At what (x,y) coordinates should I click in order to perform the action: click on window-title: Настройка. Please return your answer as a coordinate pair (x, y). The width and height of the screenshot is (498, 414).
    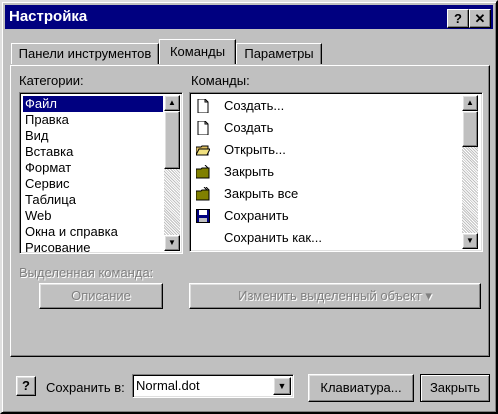
    Looking at the image, I should click on (48, 16).